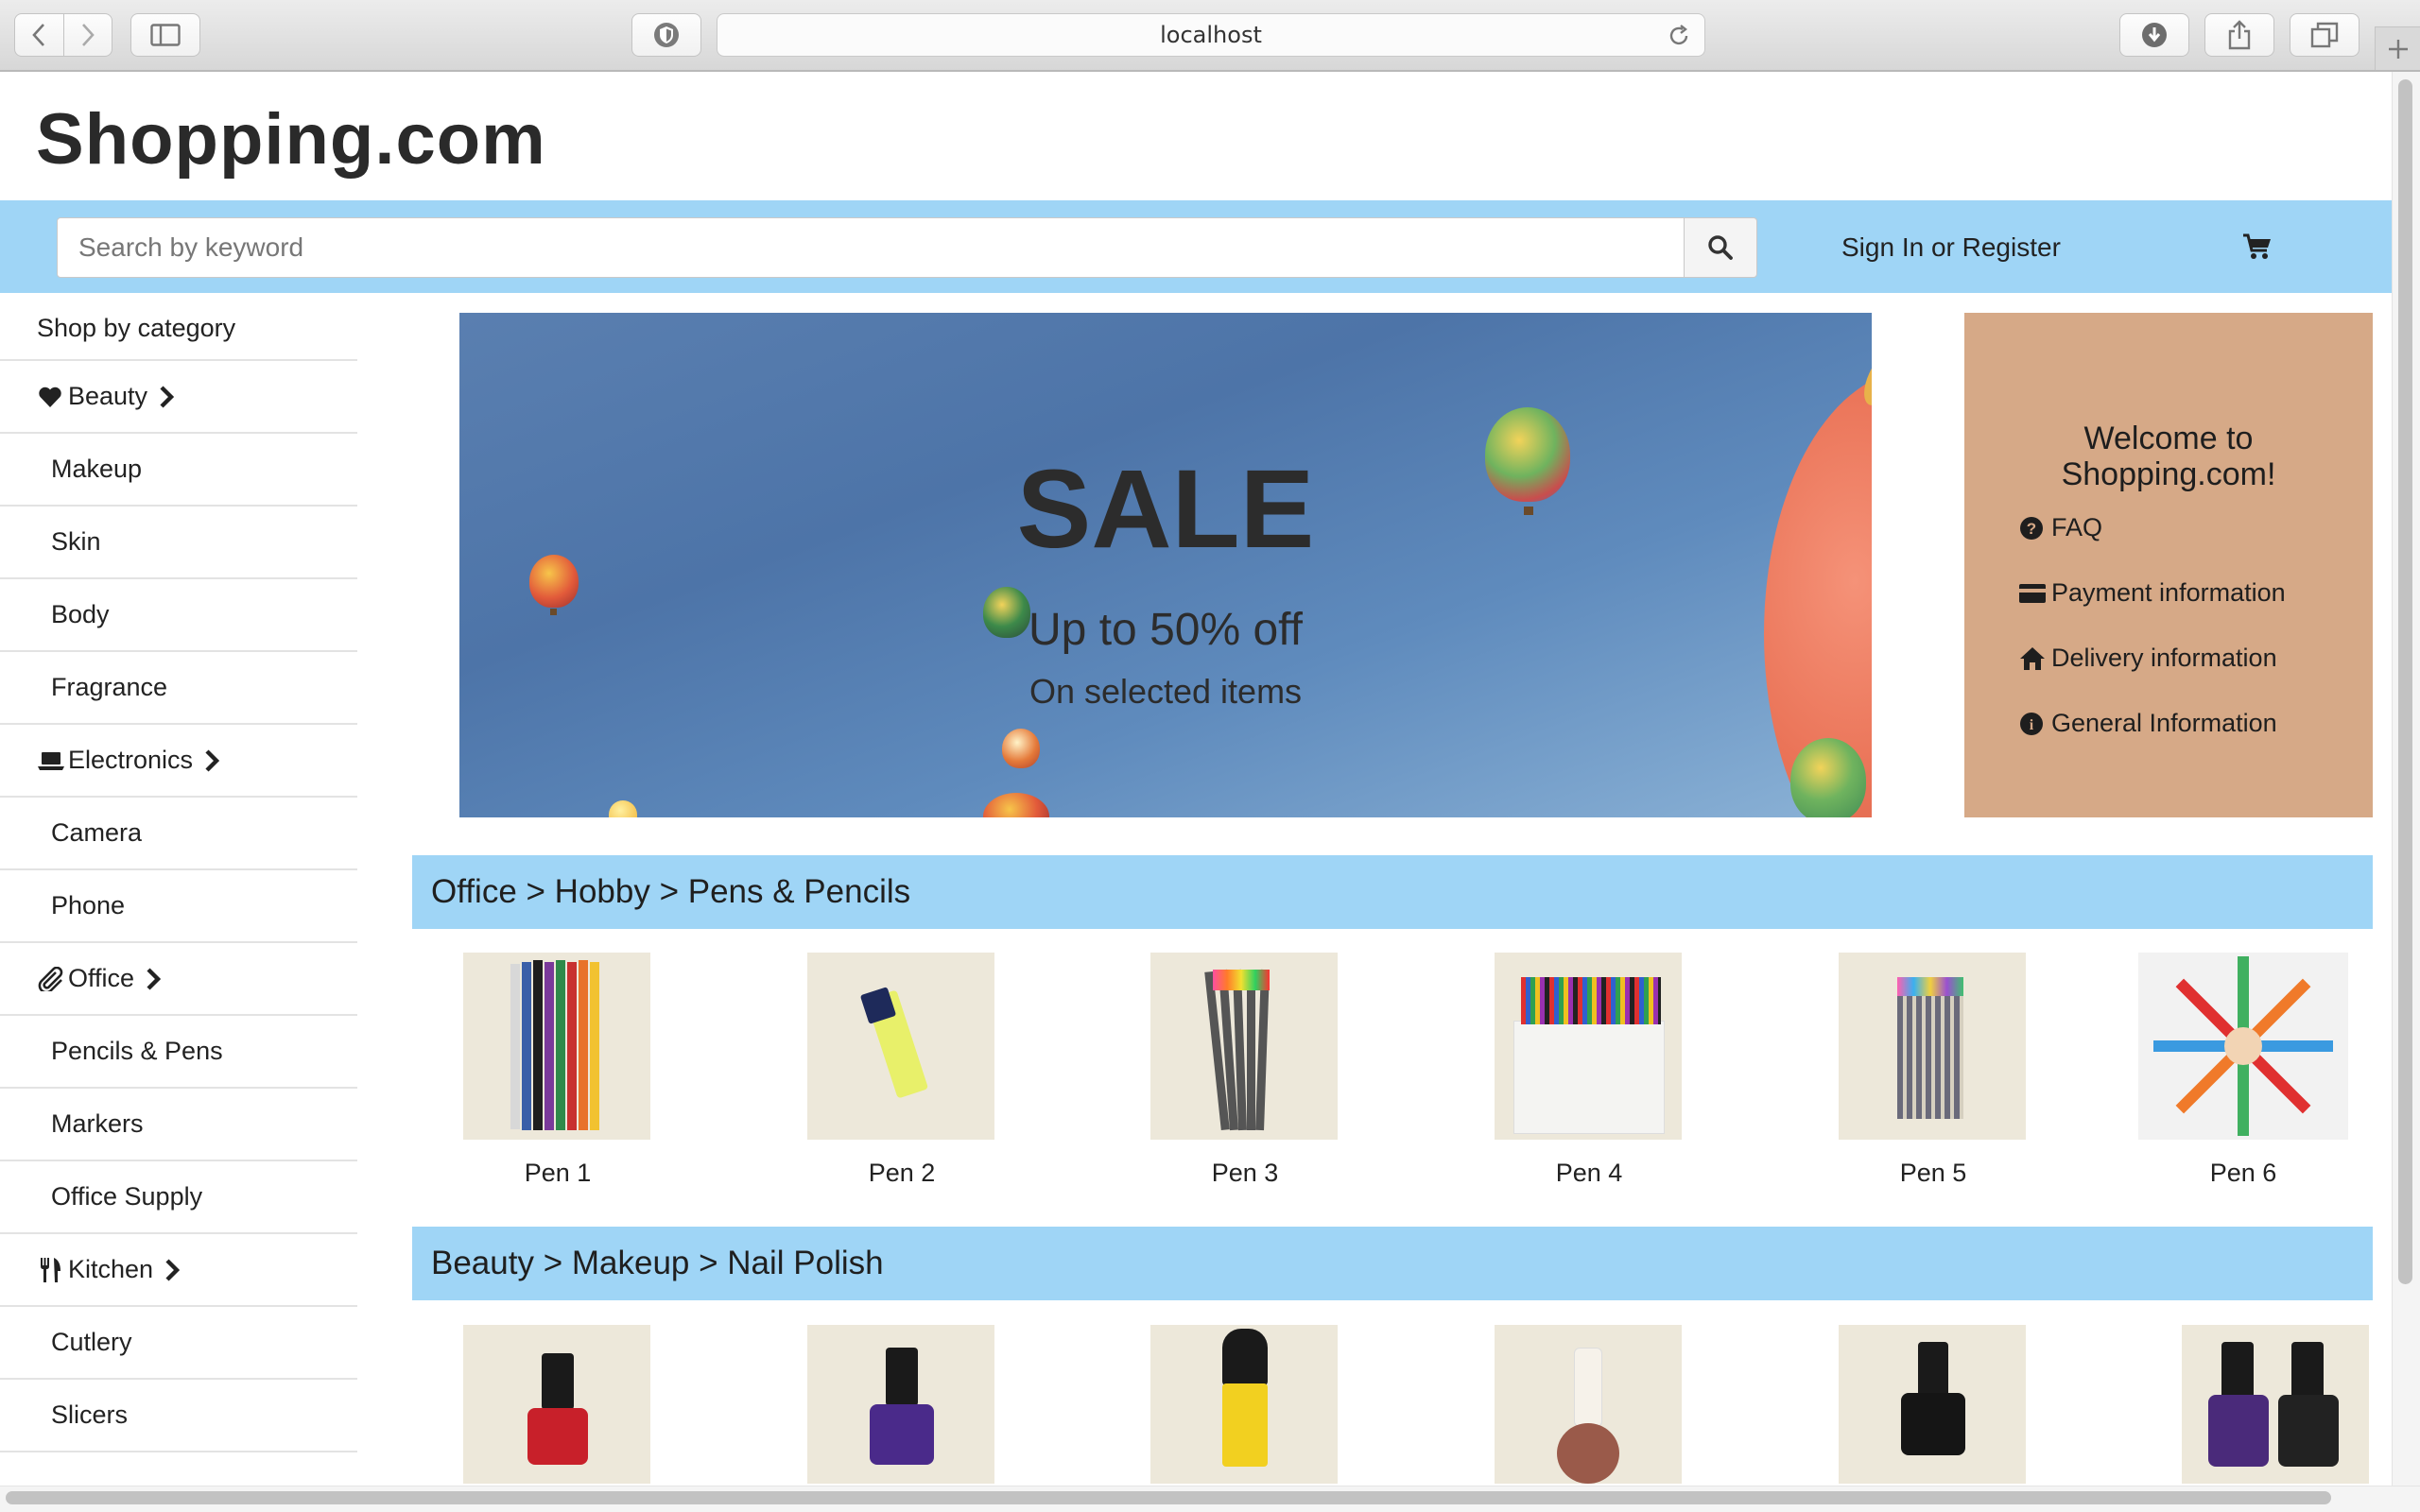 This screenshot has width=2420, height=1512. I want to click on sidebar-icon, so click(165, 35).